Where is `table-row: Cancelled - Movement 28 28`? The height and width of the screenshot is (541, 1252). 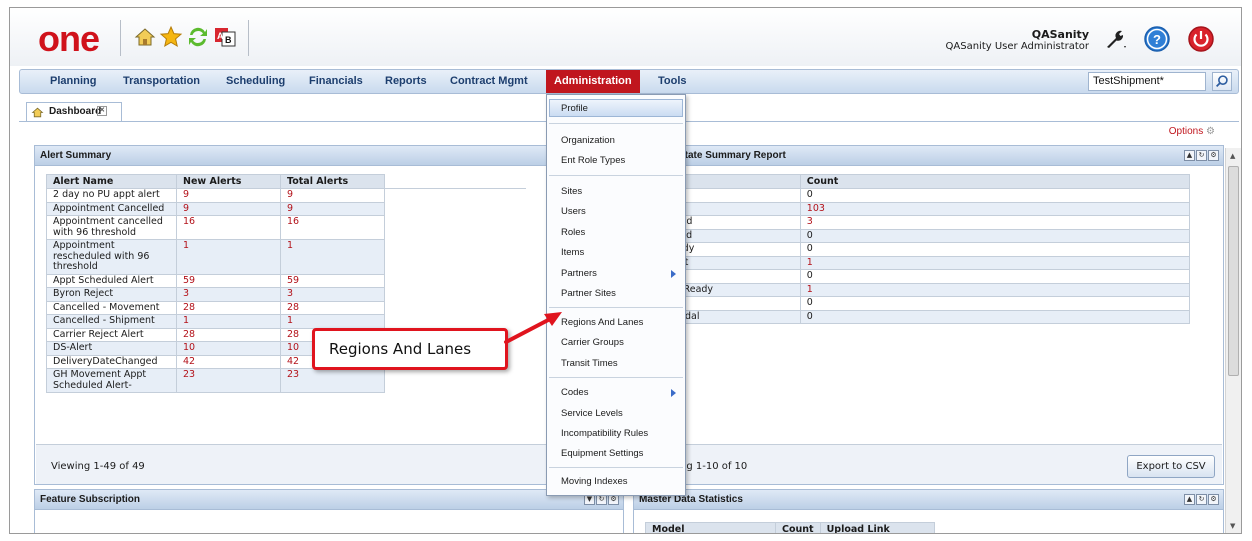 table-row: Cancelled - Movement 28 28 is located at coordinates (286, 307).